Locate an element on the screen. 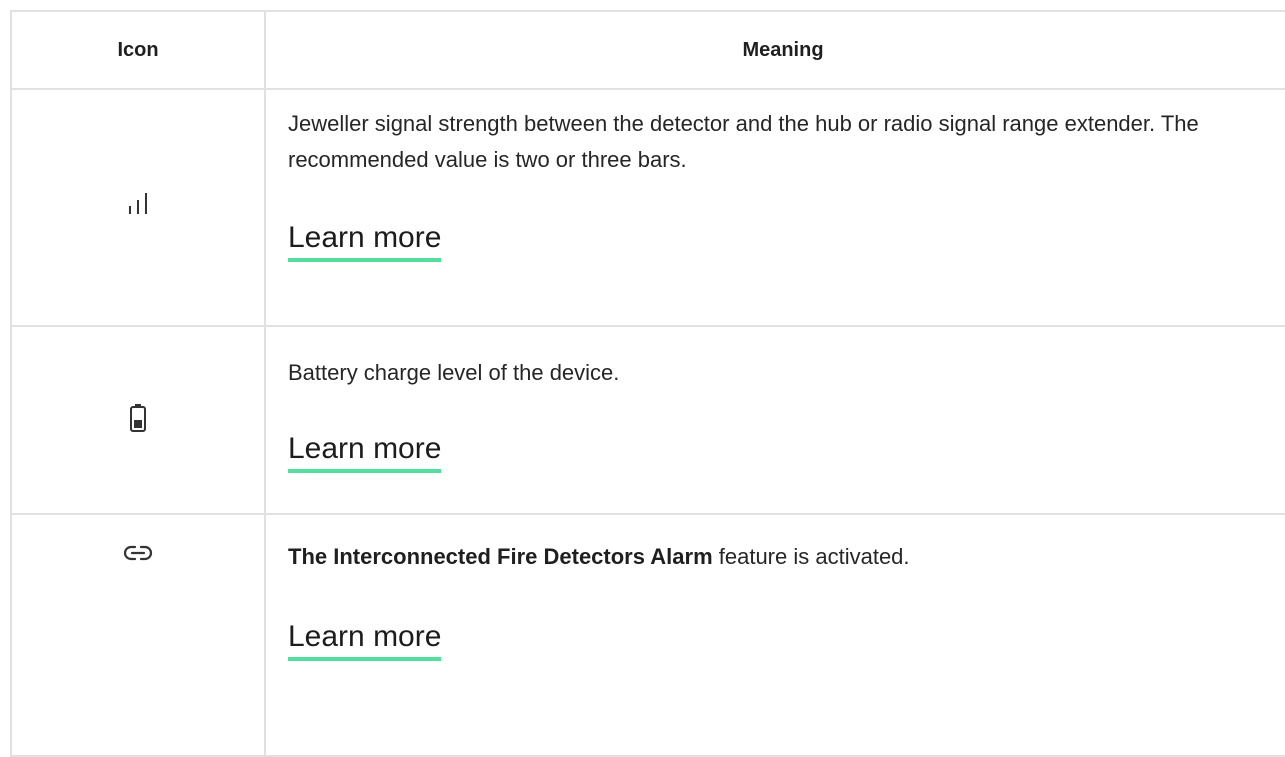 This screenshot has height=757, width=1285. interconnected-alarm-learn-more-link: Learn more is located at coordinates (365, 640).